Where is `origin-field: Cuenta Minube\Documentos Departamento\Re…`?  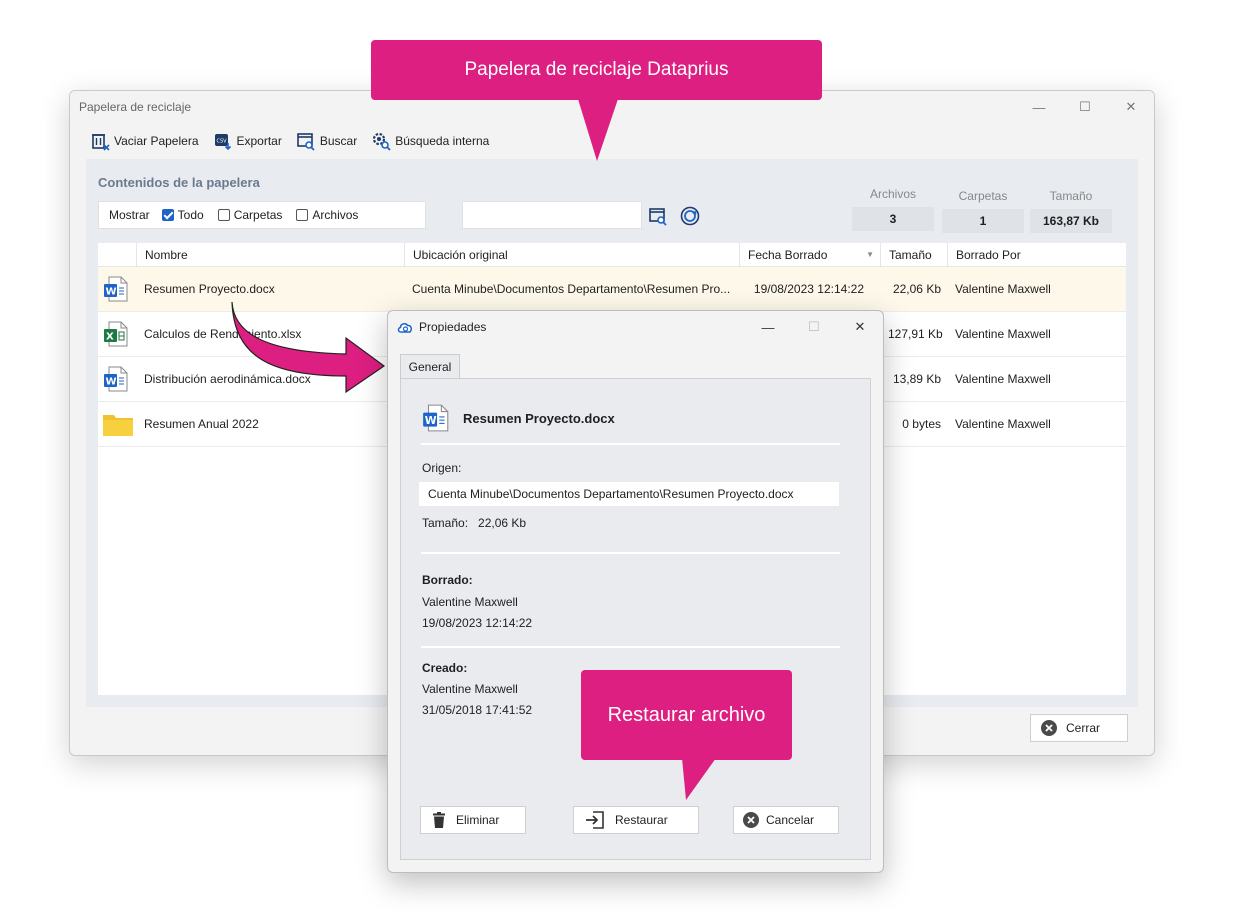 origin-field: Cuenta Minube\Documentos Departamento\Re… is located at coordinates (629, 494).